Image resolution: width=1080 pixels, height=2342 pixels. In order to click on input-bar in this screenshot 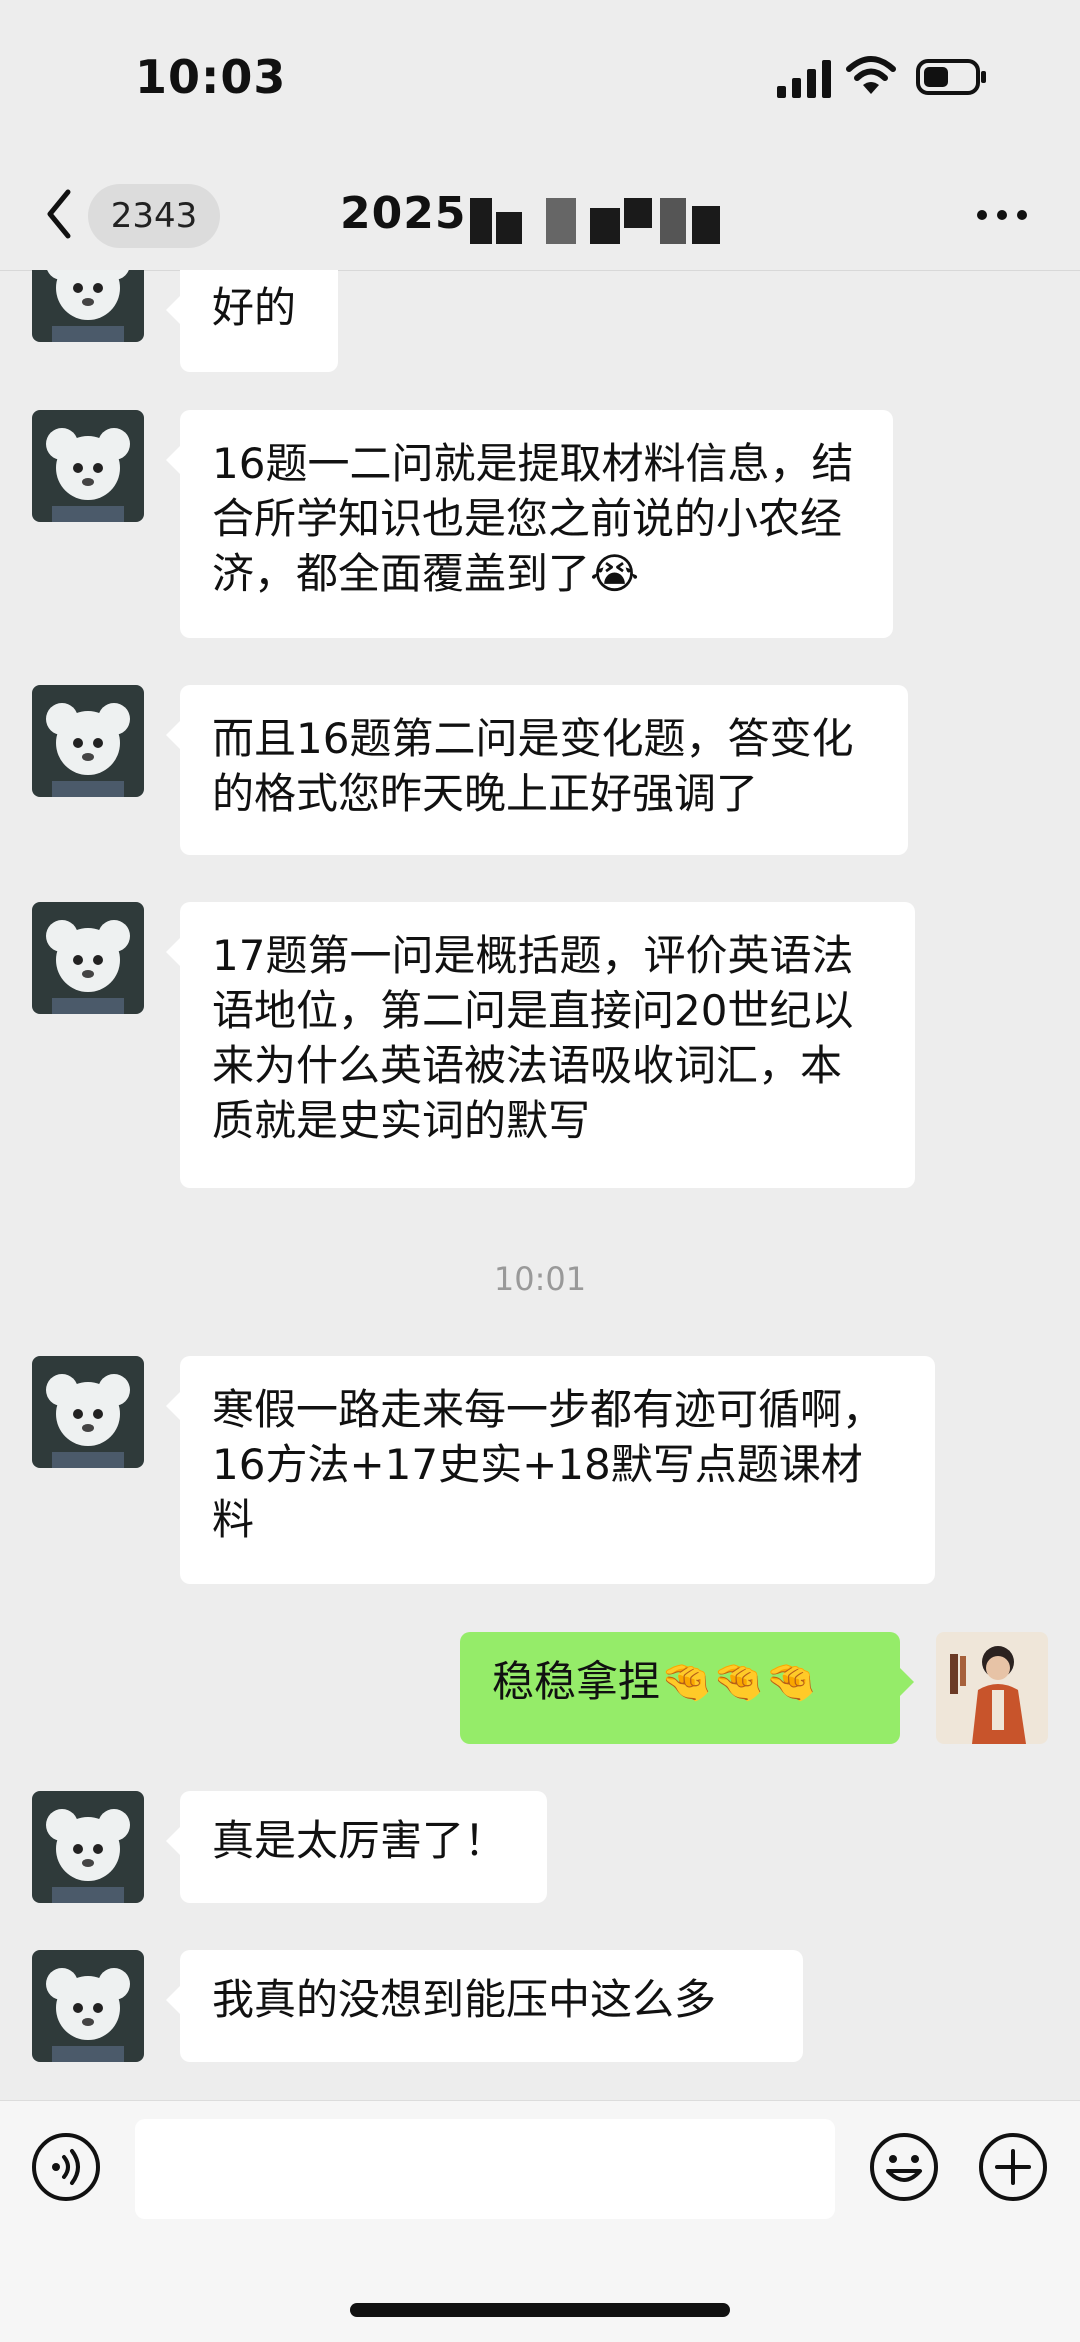, I will do `click(540, 2221)`.